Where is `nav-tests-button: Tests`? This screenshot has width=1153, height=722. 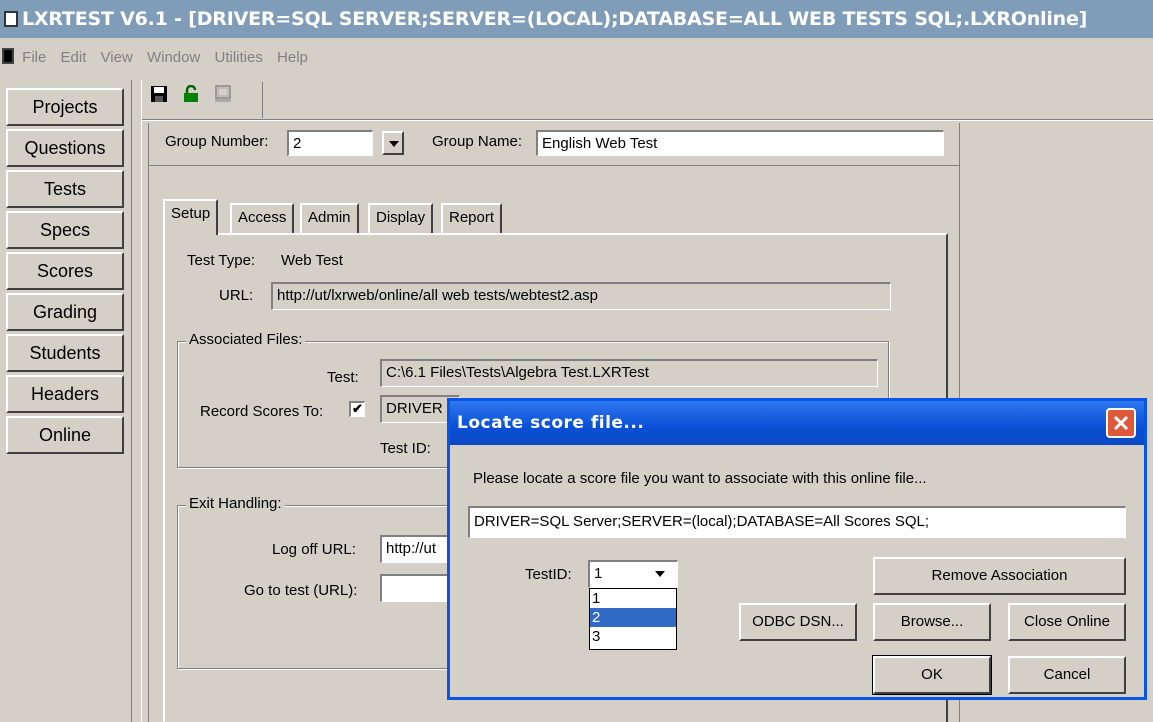
nav-tests-button: Tests is located at coordinates (65, 189).